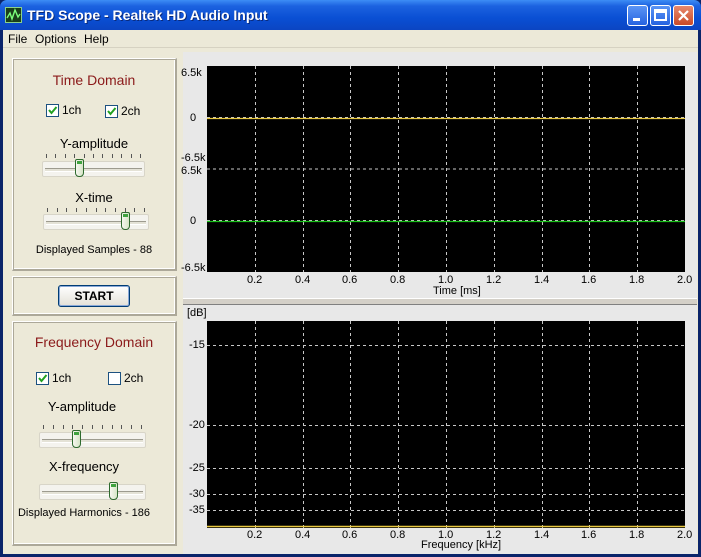 This screenshot has height=557, width=701. I want to click on time-ch1-checkbox: 1ch, so click(63, 110).